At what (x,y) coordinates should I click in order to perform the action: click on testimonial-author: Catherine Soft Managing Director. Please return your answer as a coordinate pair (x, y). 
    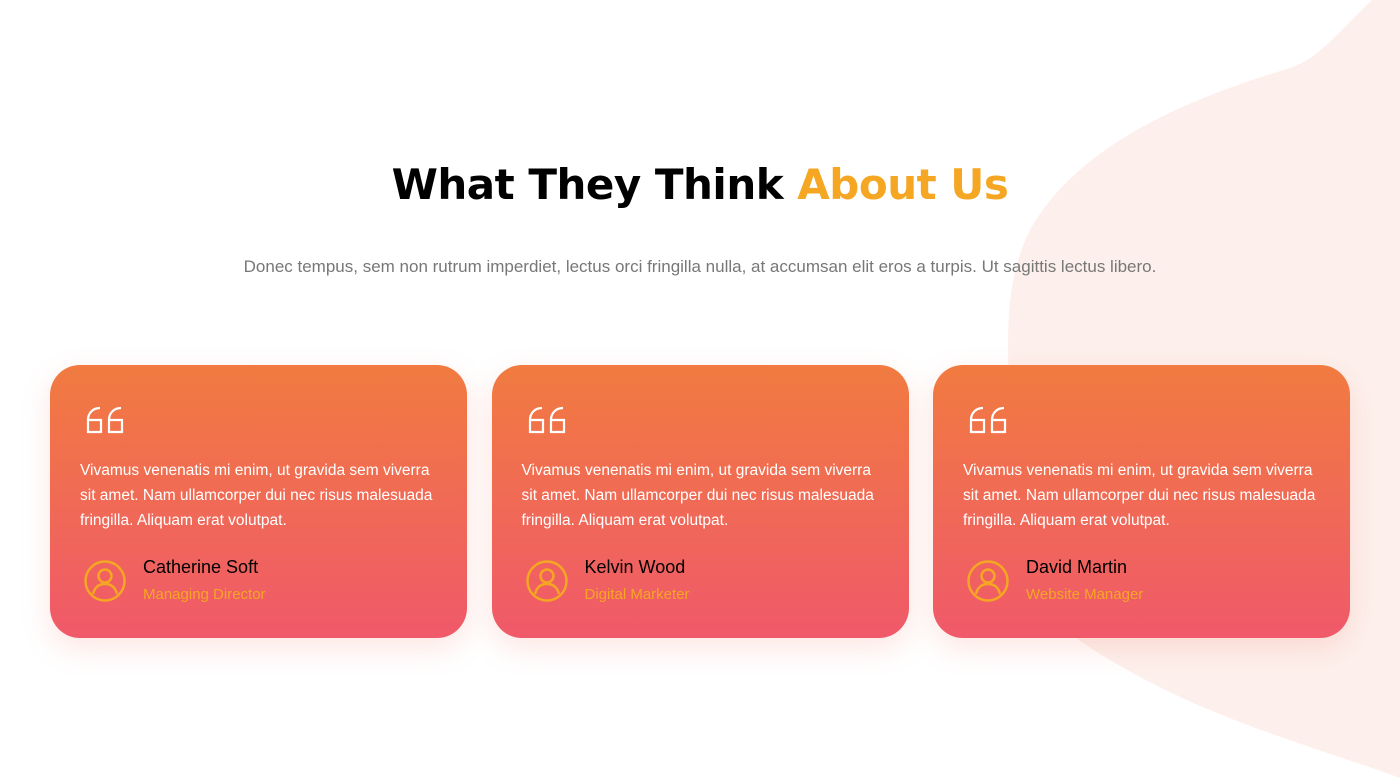
    Looking at the image, I should click on (174, 581).